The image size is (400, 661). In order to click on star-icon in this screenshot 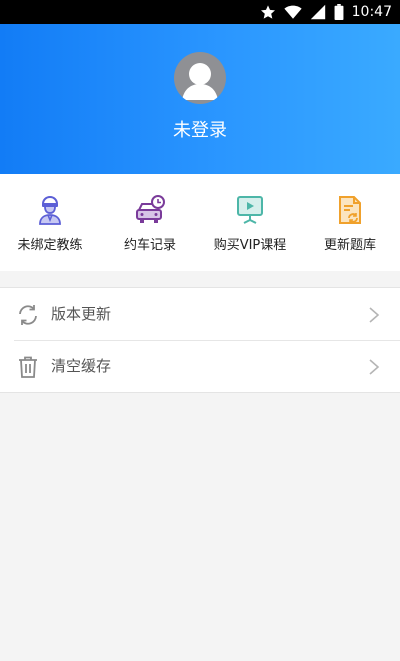, I will do `click(267, 12)`.